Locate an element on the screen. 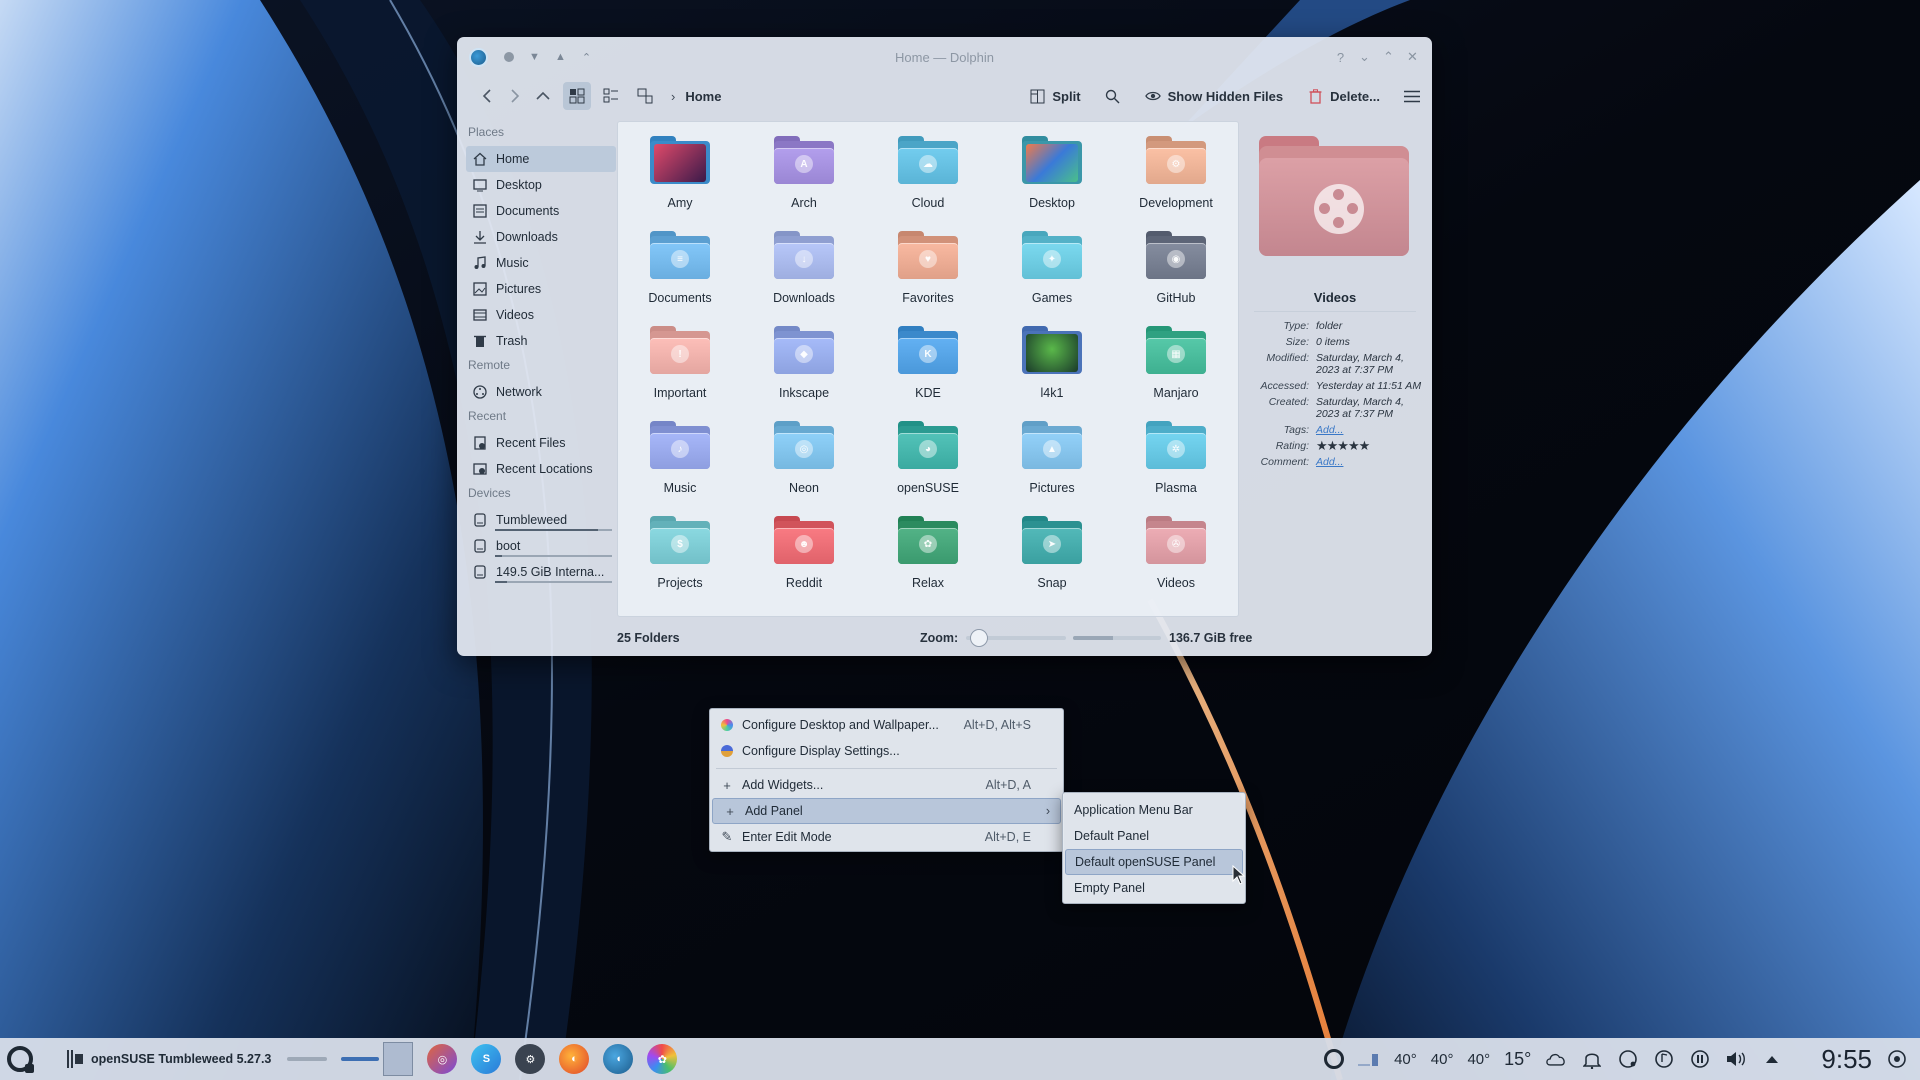 Image resolution: width=1920 pixels, height=1080 pixels. folder-item-amy: Amy is located at coordinates (680, 183).